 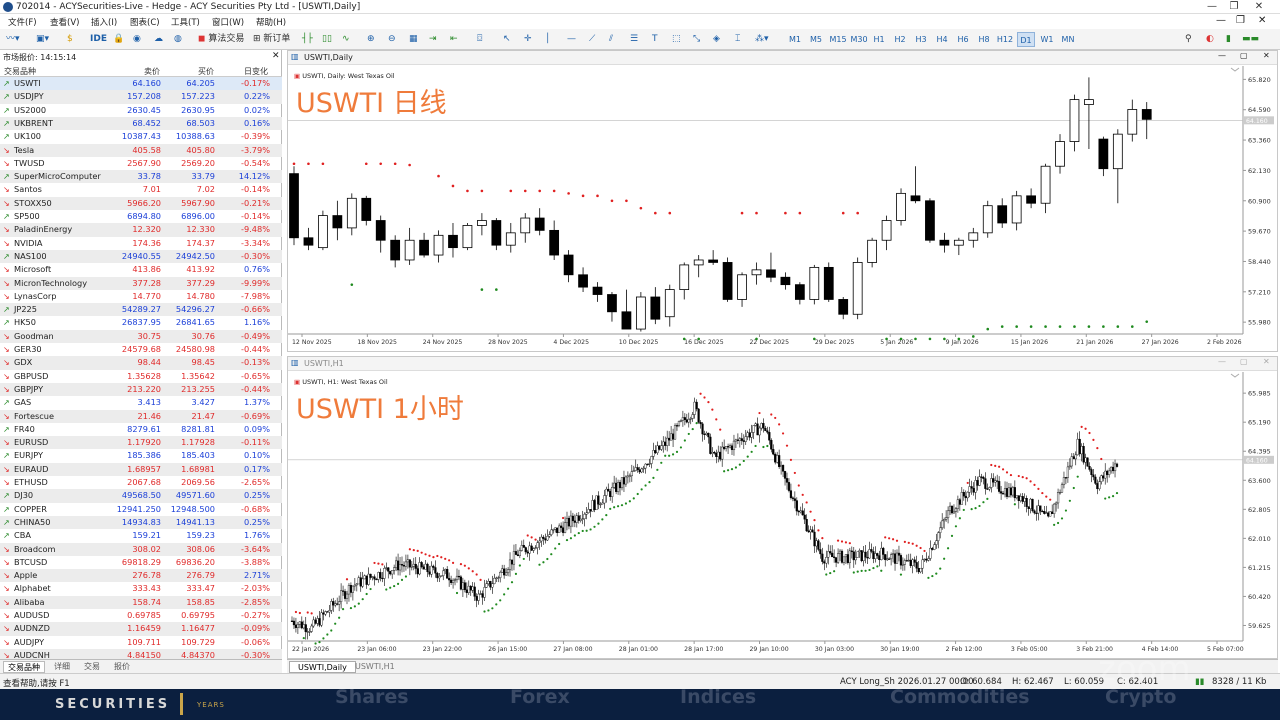 What do you see at coordinates (152, 71) in the screenshot?
I see `header-bid: 卖价` at bounding box center [152, 71].